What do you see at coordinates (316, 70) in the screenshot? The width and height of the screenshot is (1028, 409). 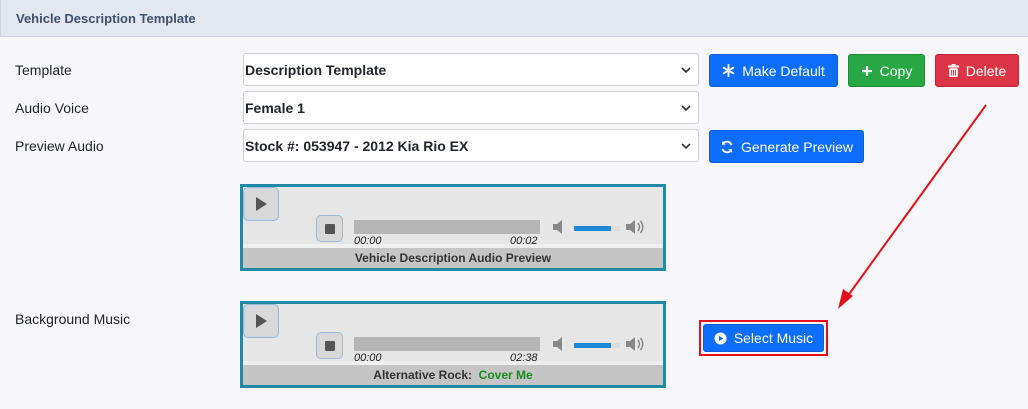 I see `template-select-value: Description Template` at bounding box center [316, 70].